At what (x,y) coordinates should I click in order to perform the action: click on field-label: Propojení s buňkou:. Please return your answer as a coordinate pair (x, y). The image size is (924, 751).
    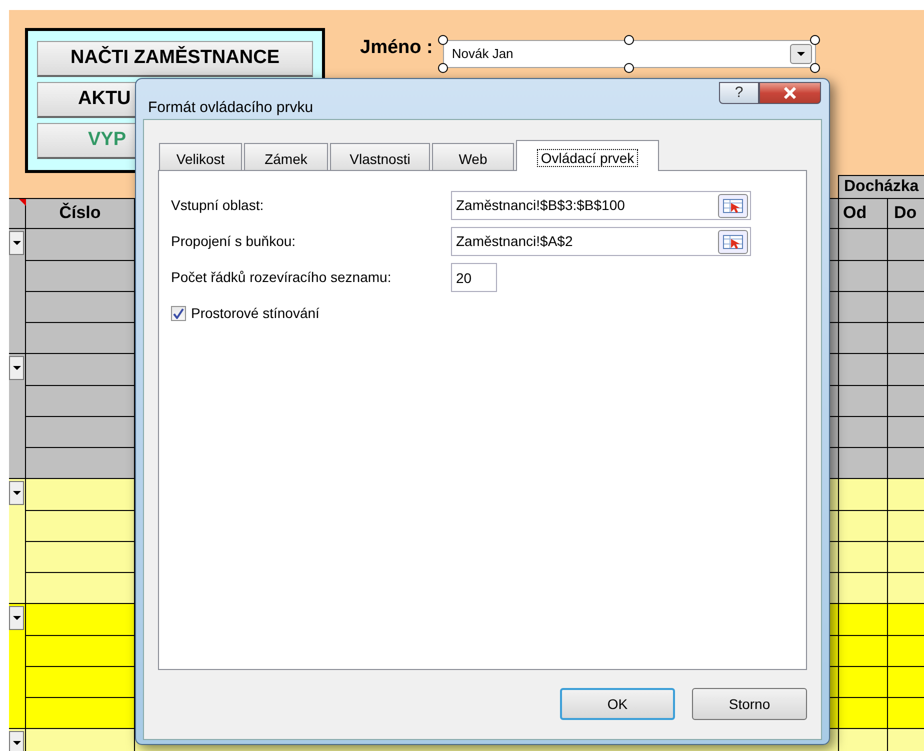
    Looking at the image, I should click on (234, 241).